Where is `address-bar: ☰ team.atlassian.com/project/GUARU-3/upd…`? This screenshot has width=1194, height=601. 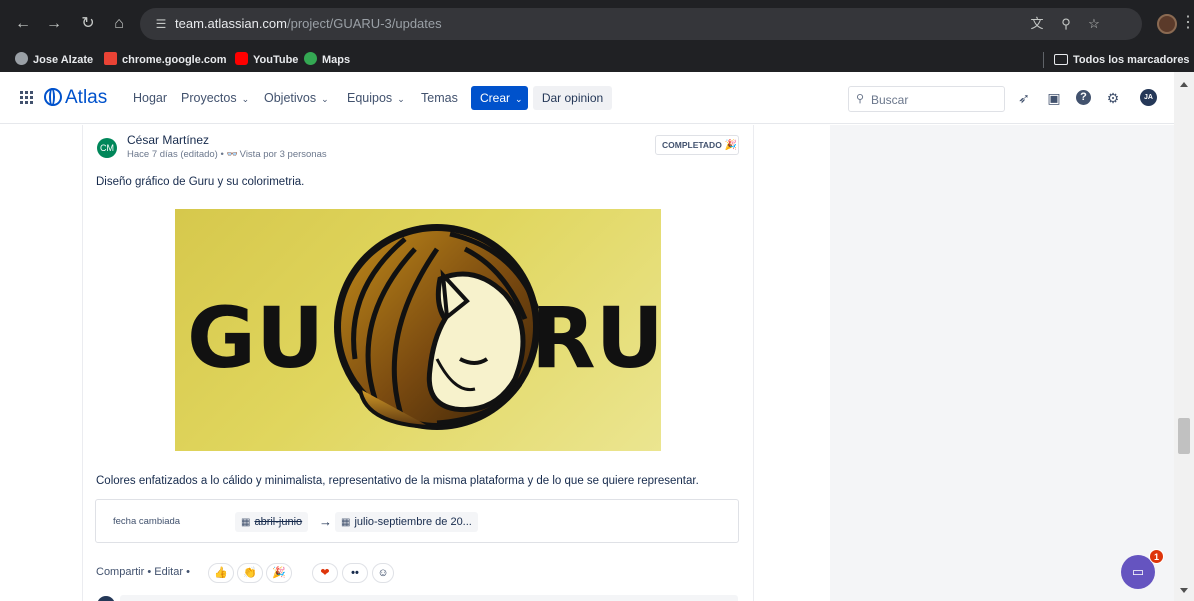 address-bar: ☰ team.atlassian.com/project/GUARU-3/upd… is located at coordinates (641, 24).